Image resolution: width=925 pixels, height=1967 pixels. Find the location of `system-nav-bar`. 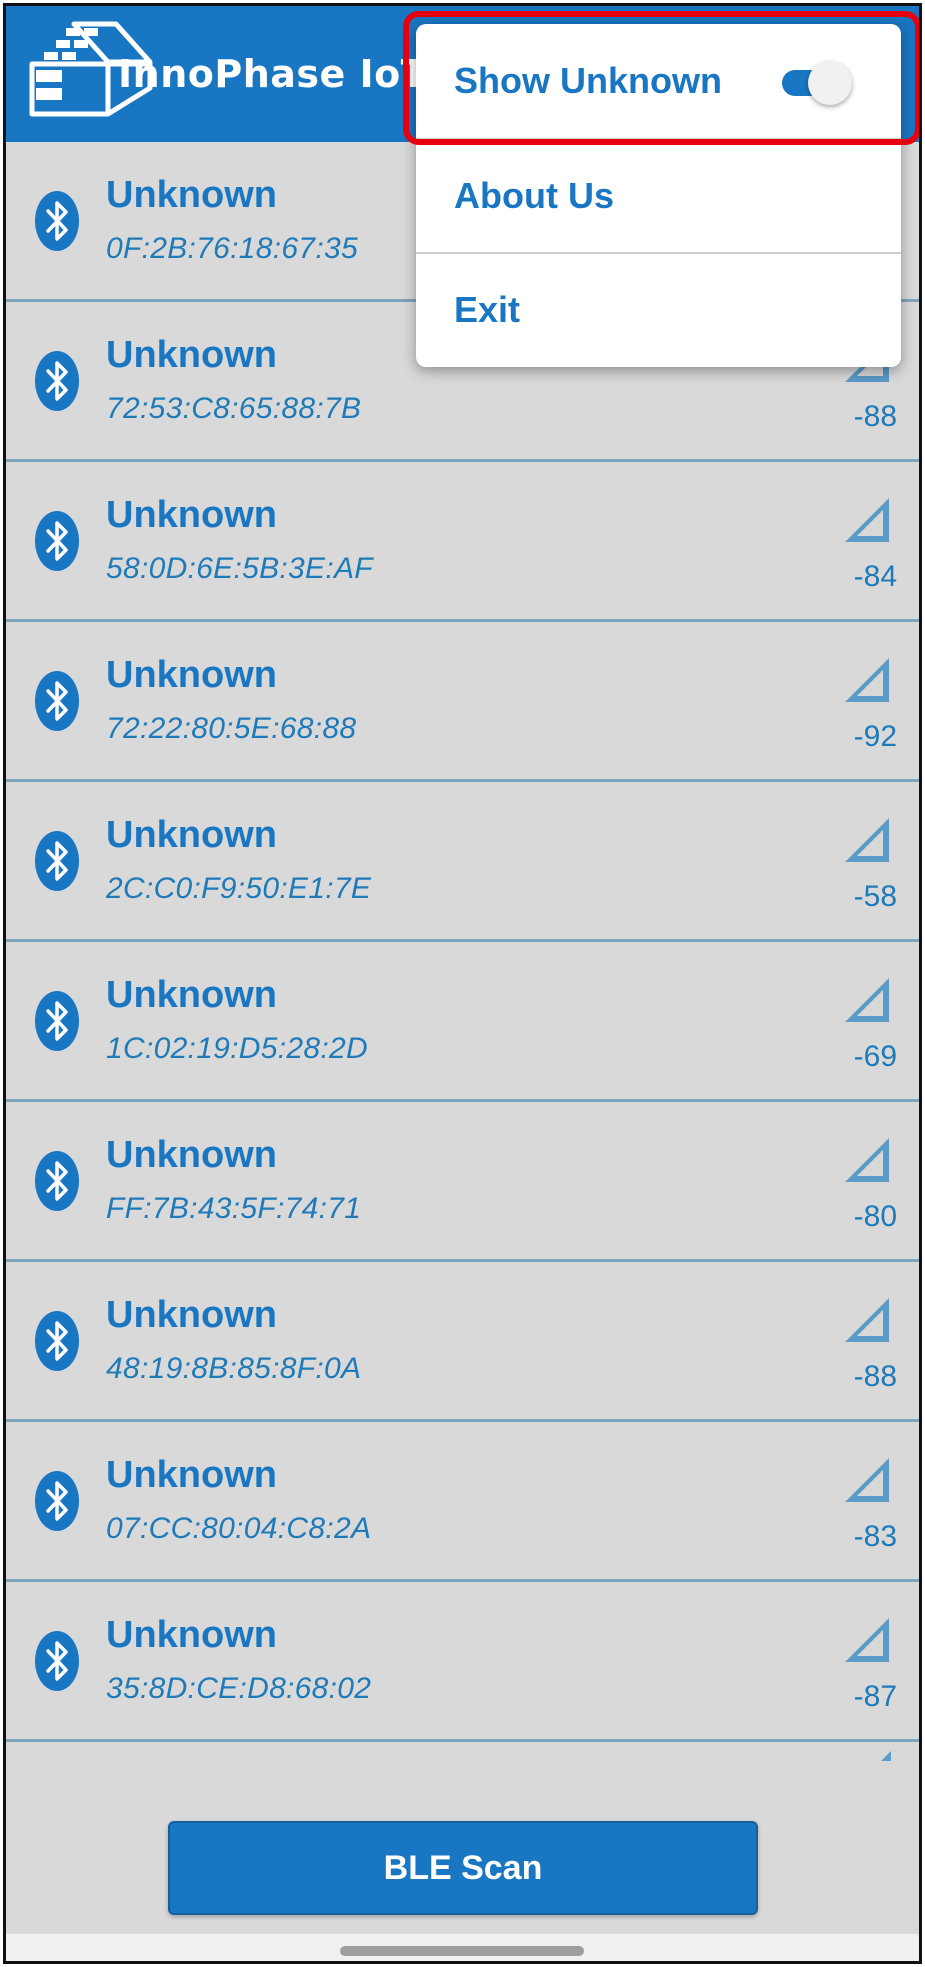

system-nav-bar is located at coordinates (462, 1947).